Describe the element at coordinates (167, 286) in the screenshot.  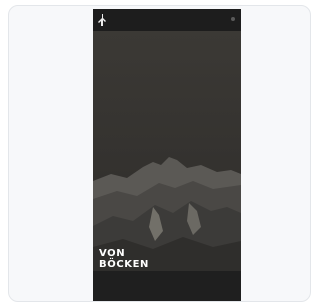
I see `mobile-content-area` at that location.